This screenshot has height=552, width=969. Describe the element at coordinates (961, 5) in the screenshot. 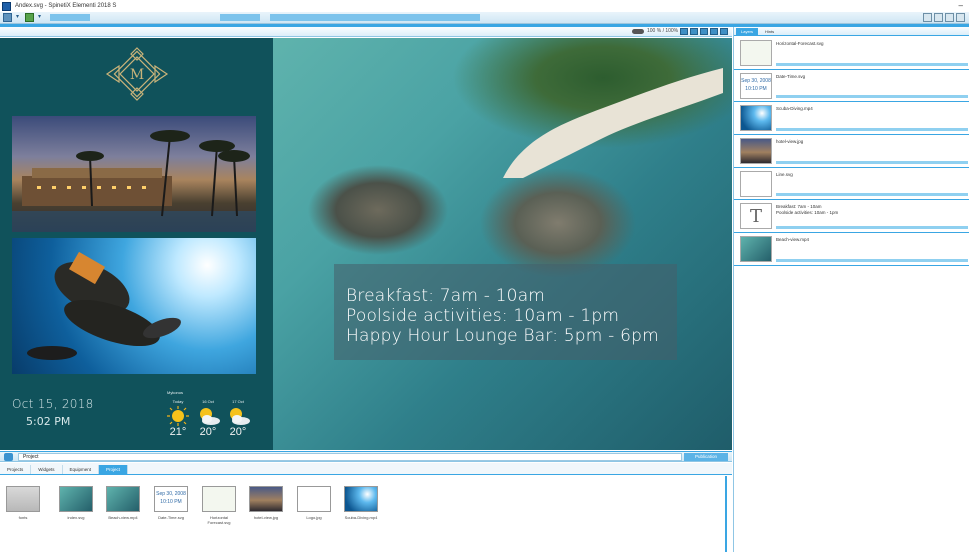

I see `minimize-button: –` at that location.